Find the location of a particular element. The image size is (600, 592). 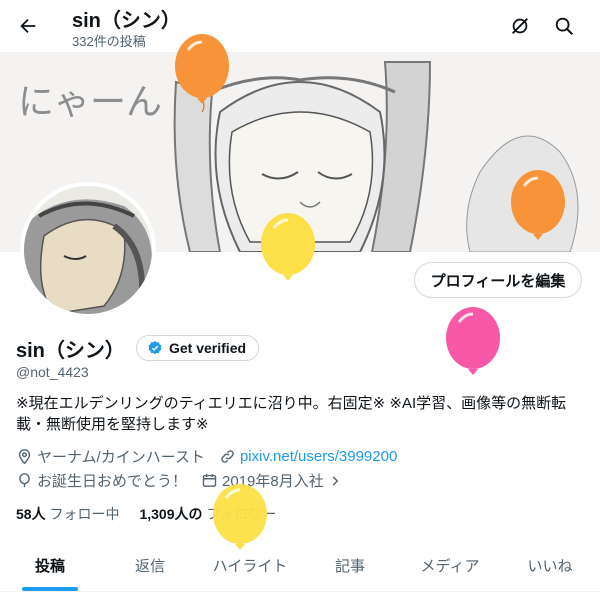

grok-icon is located at coordinates (520, 26).